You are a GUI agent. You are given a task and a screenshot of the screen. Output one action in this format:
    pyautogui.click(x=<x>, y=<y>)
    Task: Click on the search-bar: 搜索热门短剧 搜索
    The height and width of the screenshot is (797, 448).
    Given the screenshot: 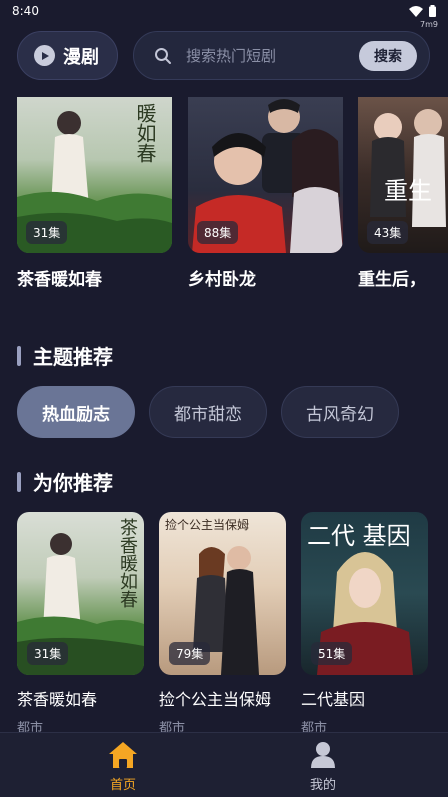 What is the action you would take?
    pyautogui.click(x=281, y=55)
    